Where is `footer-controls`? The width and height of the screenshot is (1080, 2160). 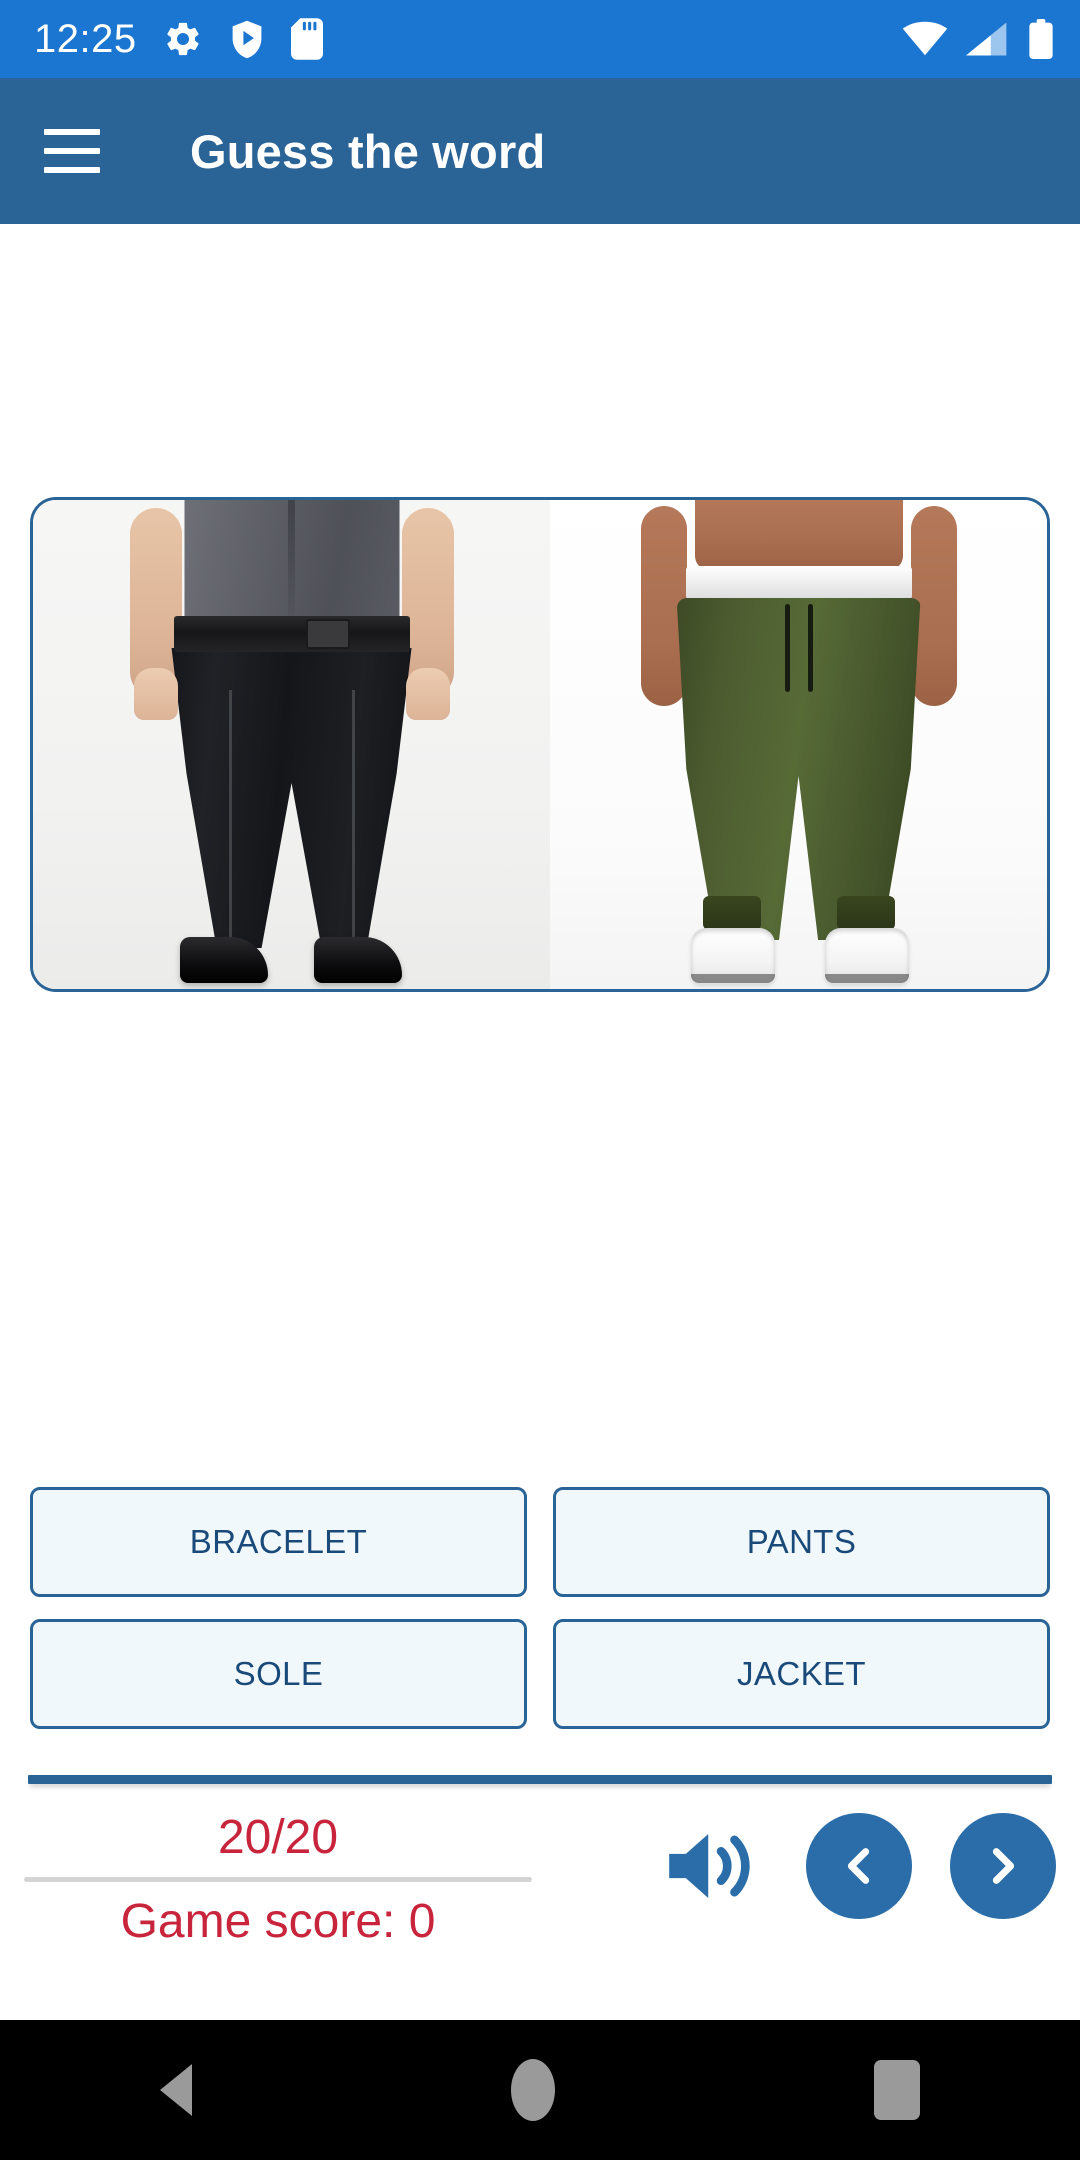 footer-controls is located at coordinates (858, 1866).